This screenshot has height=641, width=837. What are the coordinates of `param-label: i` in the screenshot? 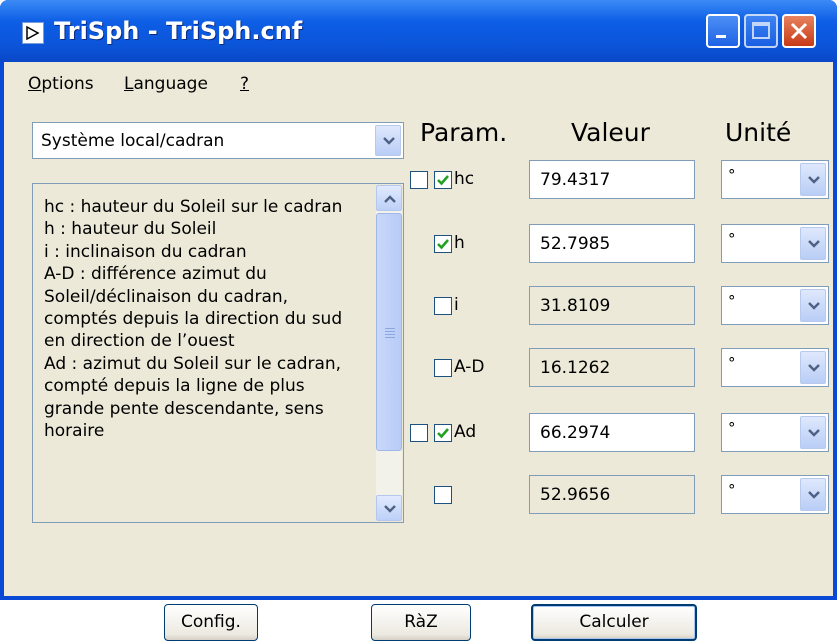 It's located at (456, 304).